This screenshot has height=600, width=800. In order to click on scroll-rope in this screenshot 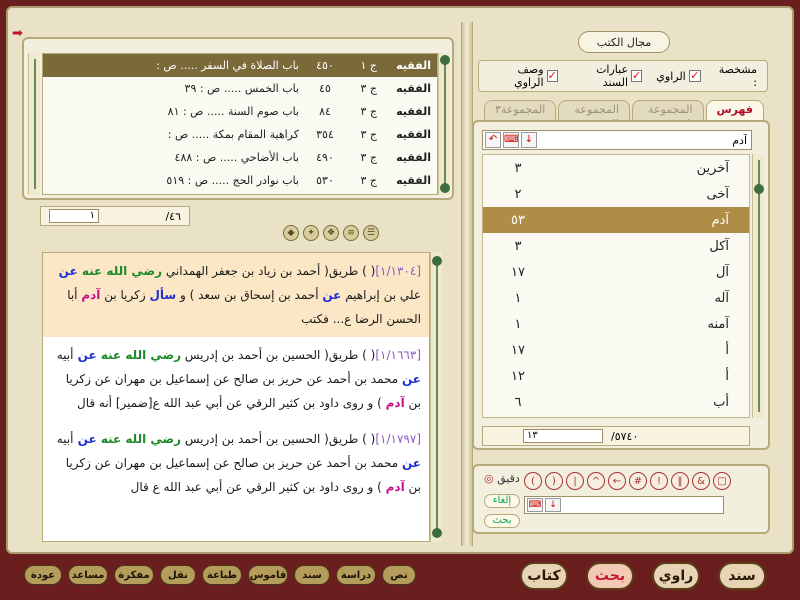, I will do `click(759, 286)`.